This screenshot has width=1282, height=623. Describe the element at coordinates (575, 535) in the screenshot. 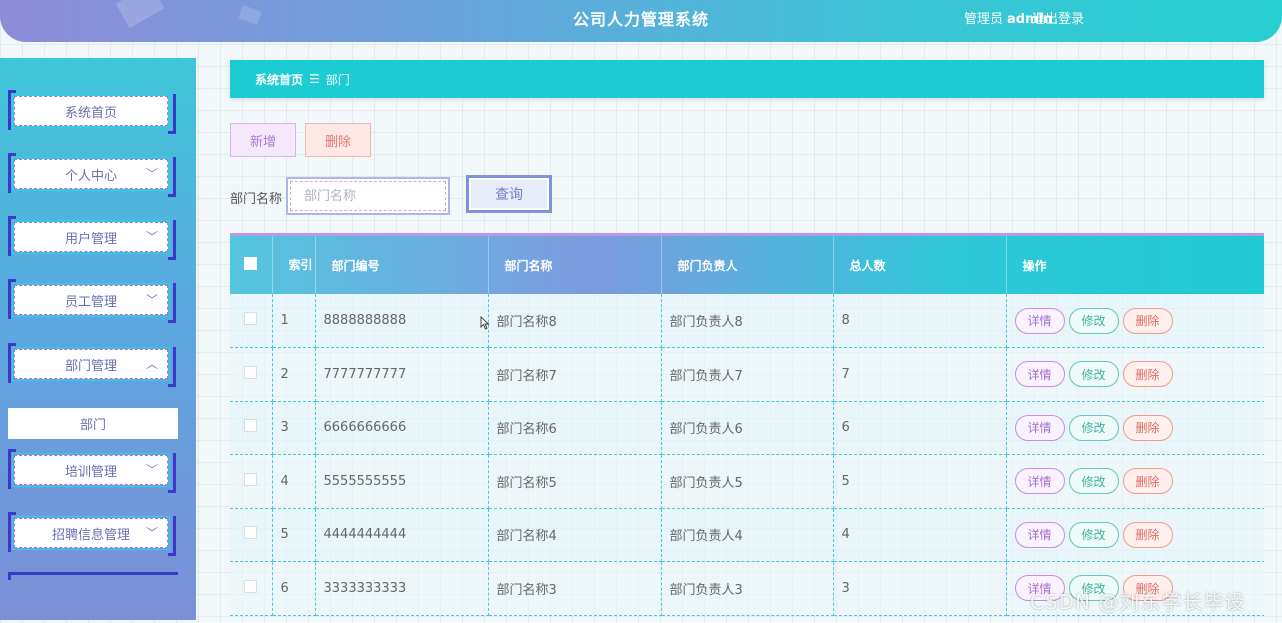

I see `cell-name: 部门名称4` at that location.